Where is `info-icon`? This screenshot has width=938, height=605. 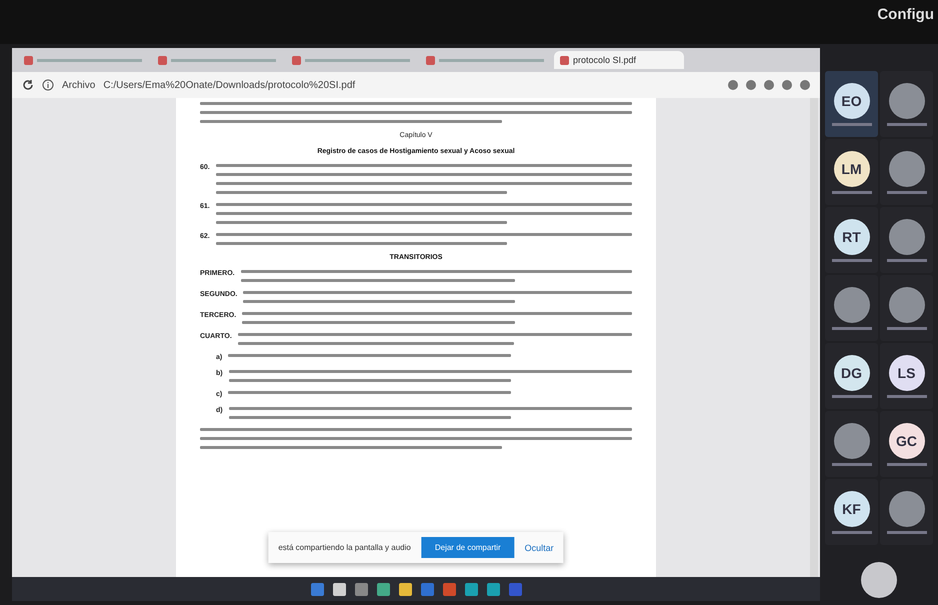
info-icon is located at coordinates (48, 85).